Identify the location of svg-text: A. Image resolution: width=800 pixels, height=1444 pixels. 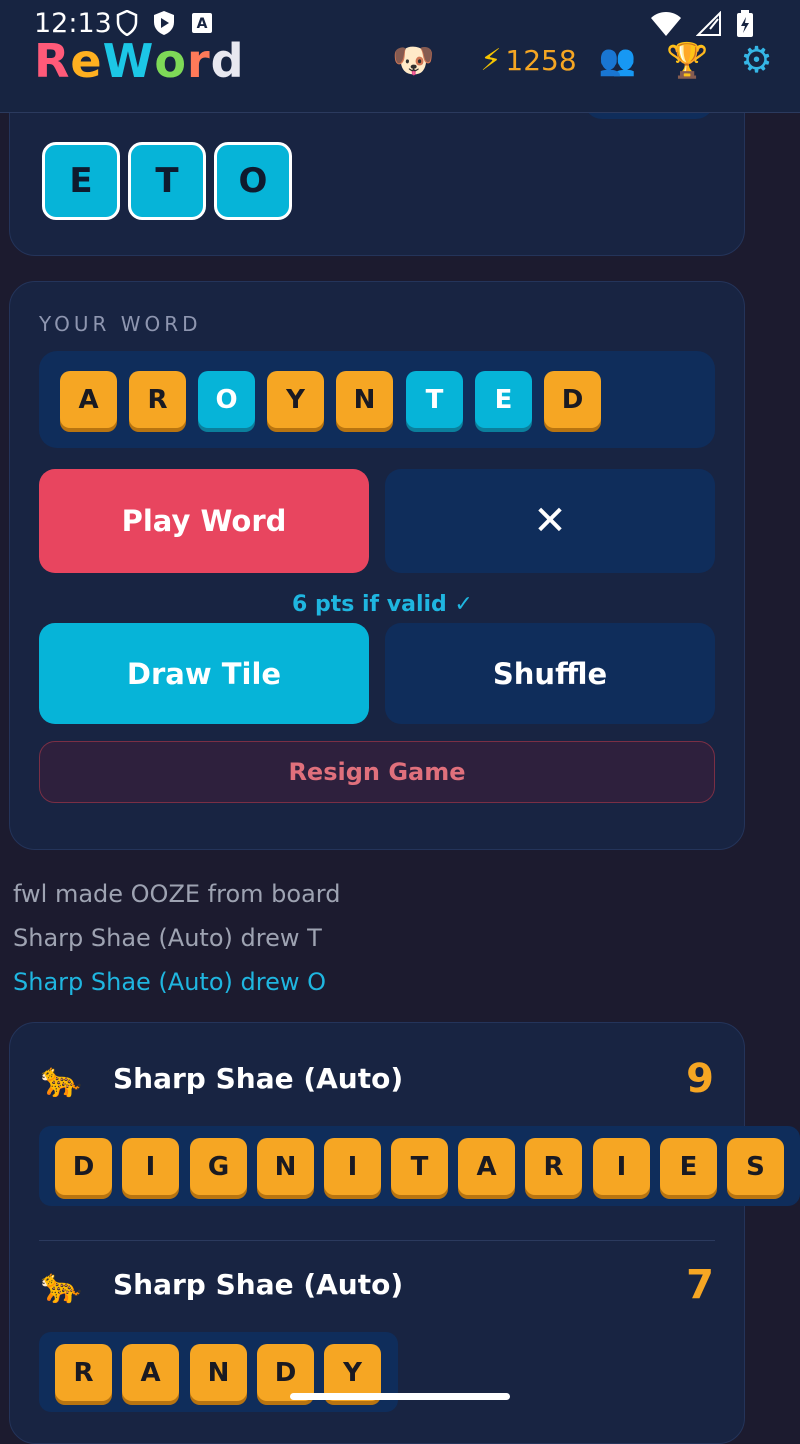
(202, 24).